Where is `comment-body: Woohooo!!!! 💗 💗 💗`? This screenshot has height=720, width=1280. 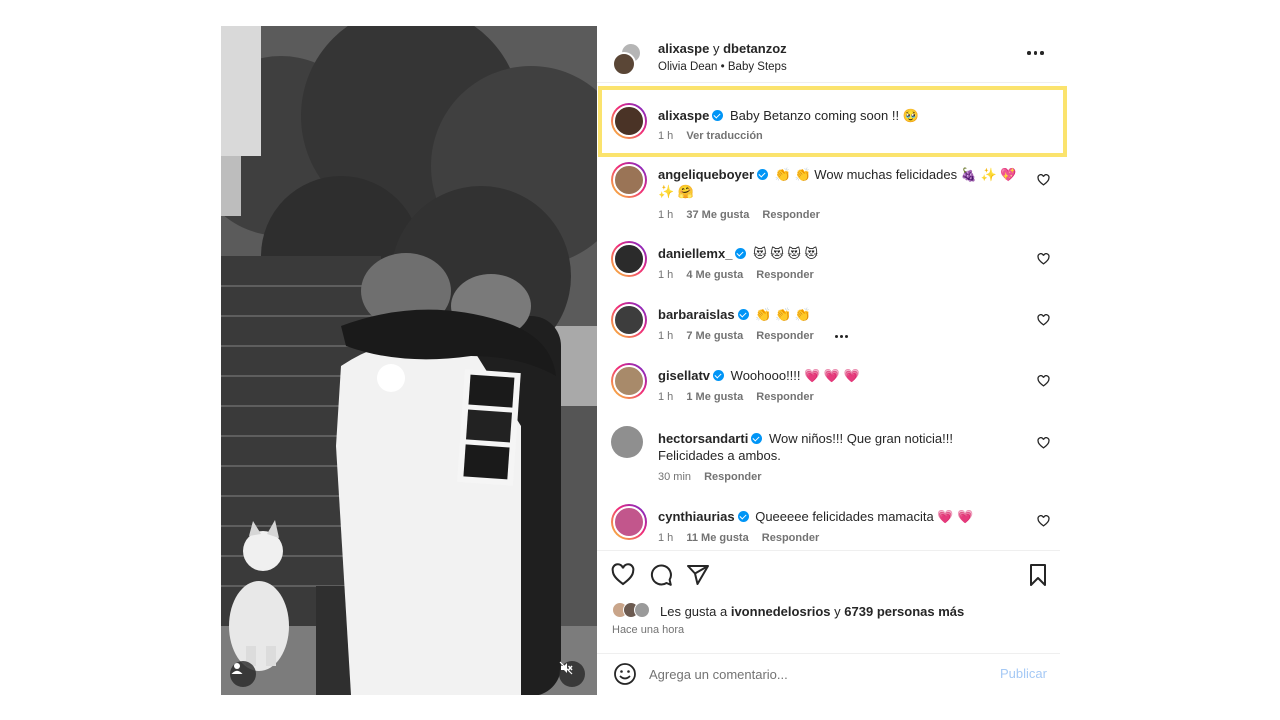 comment-body: Woohooo!!!! 💗 💗 💗 is located at coordinates (795, 375).